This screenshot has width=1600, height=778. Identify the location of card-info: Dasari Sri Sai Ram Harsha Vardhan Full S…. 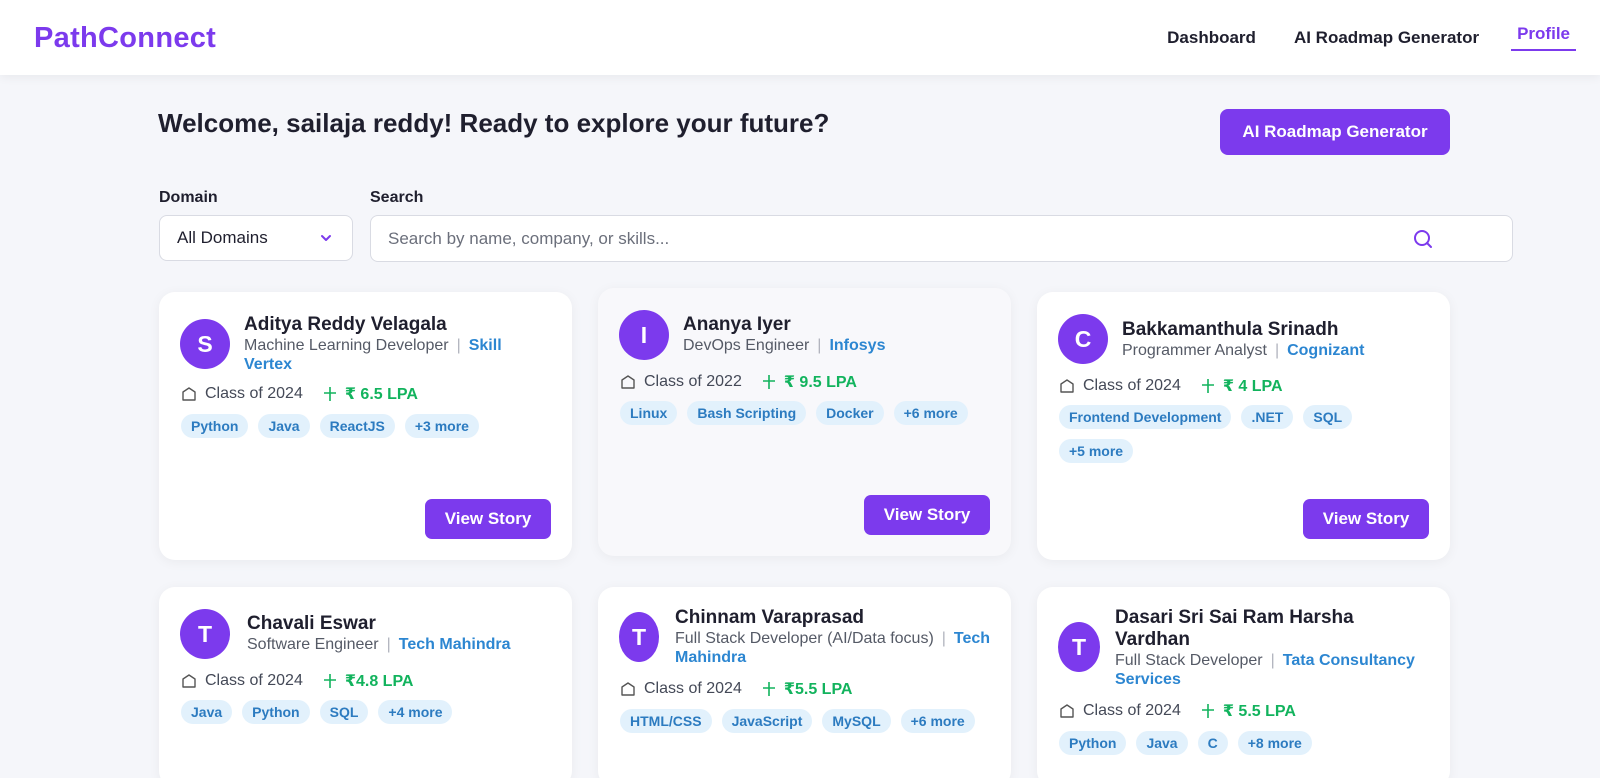
(1272, 648).